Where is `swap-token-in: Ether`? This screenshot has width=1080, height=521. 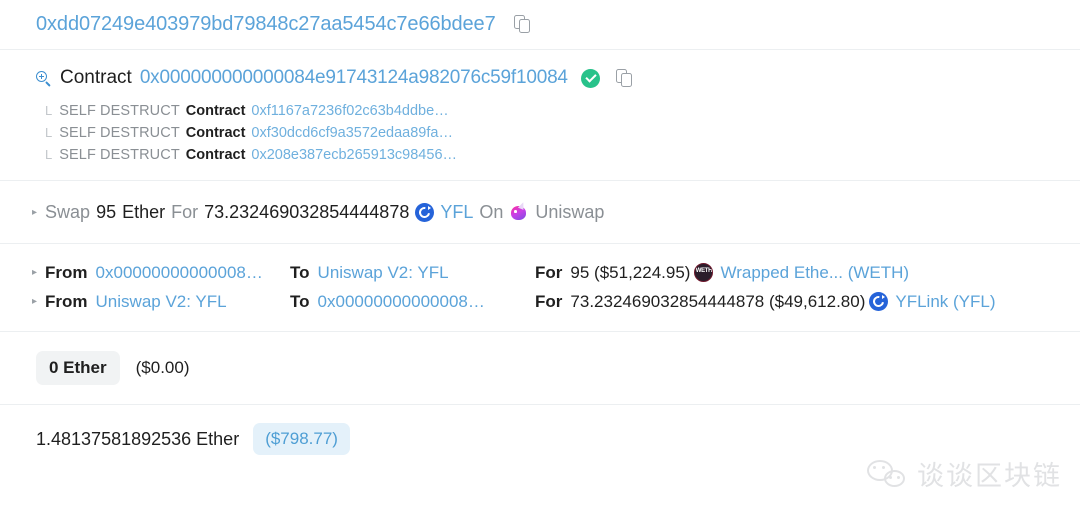 swap-token-in: Ether is located at coordinates (144, 211).